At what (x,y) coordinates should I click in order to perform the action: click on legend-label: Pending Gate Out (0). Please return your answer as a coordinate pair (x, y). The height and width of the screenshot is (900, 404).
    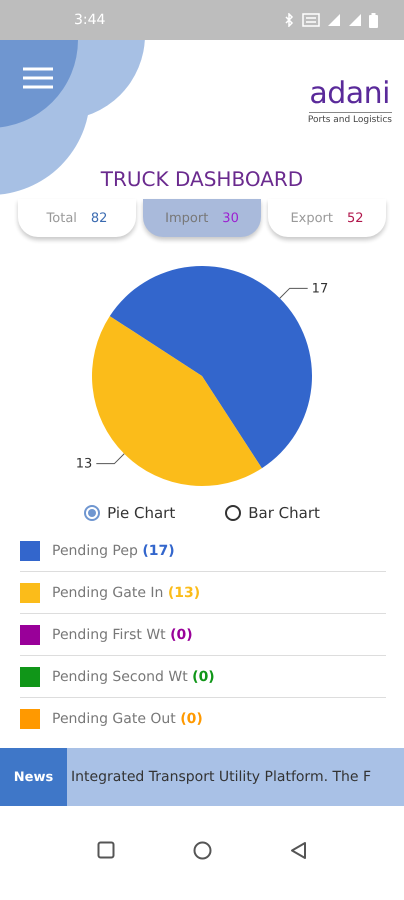
    Looking at the image, I should click on (127, 718).